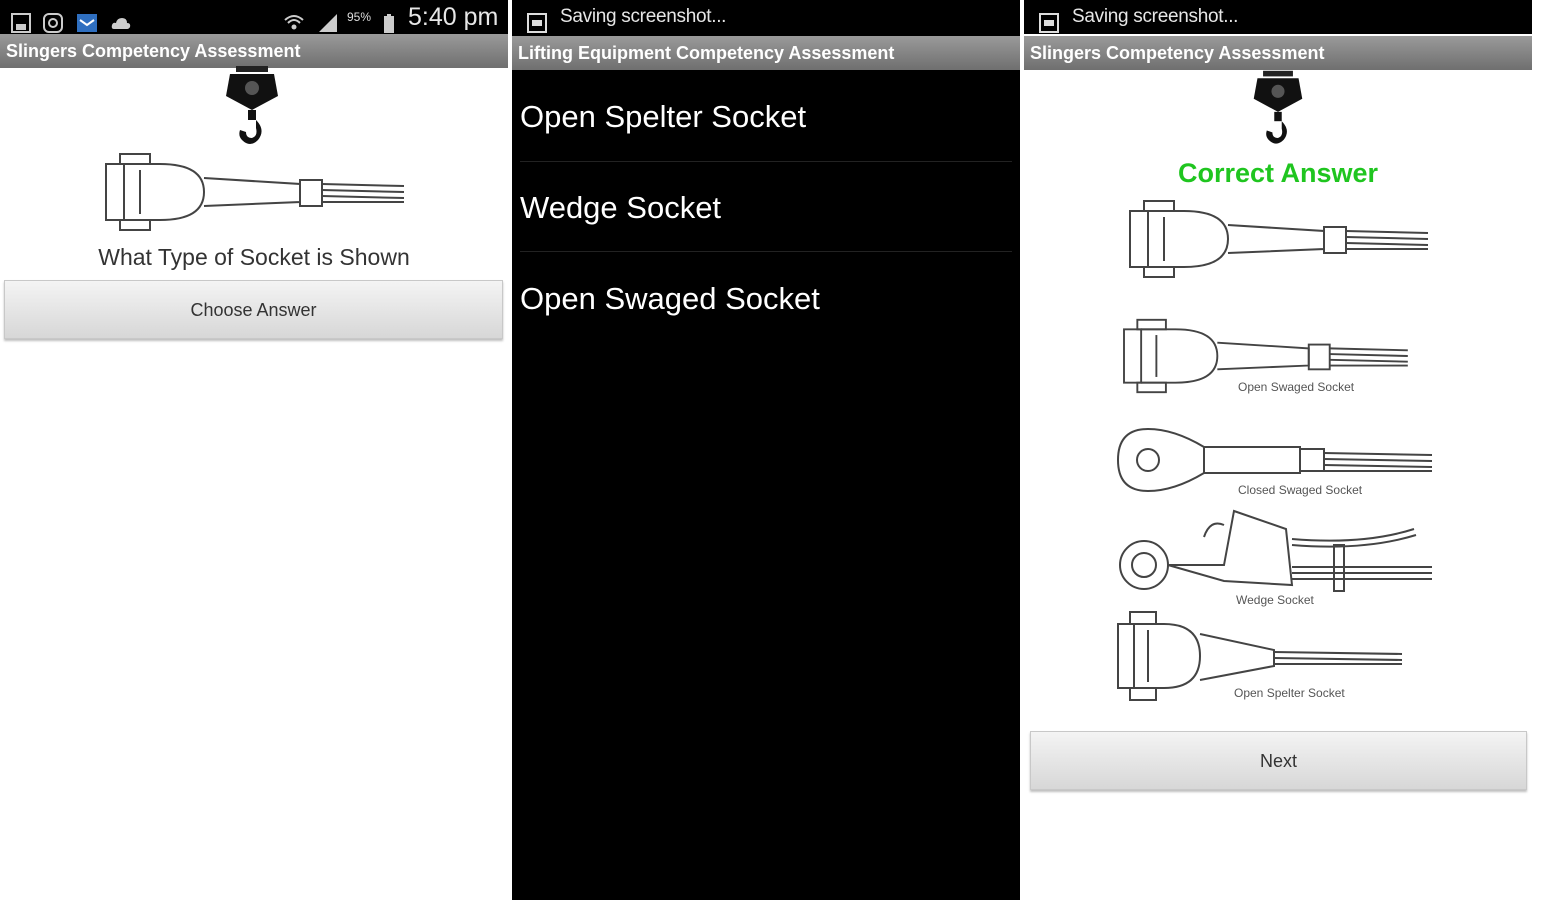 The image size is (1541, 900). Describe the element at coordinates (766, 53) in the screenshot. I see `app-title-bar: Lifting Equipment Competency Assessment` at that location.